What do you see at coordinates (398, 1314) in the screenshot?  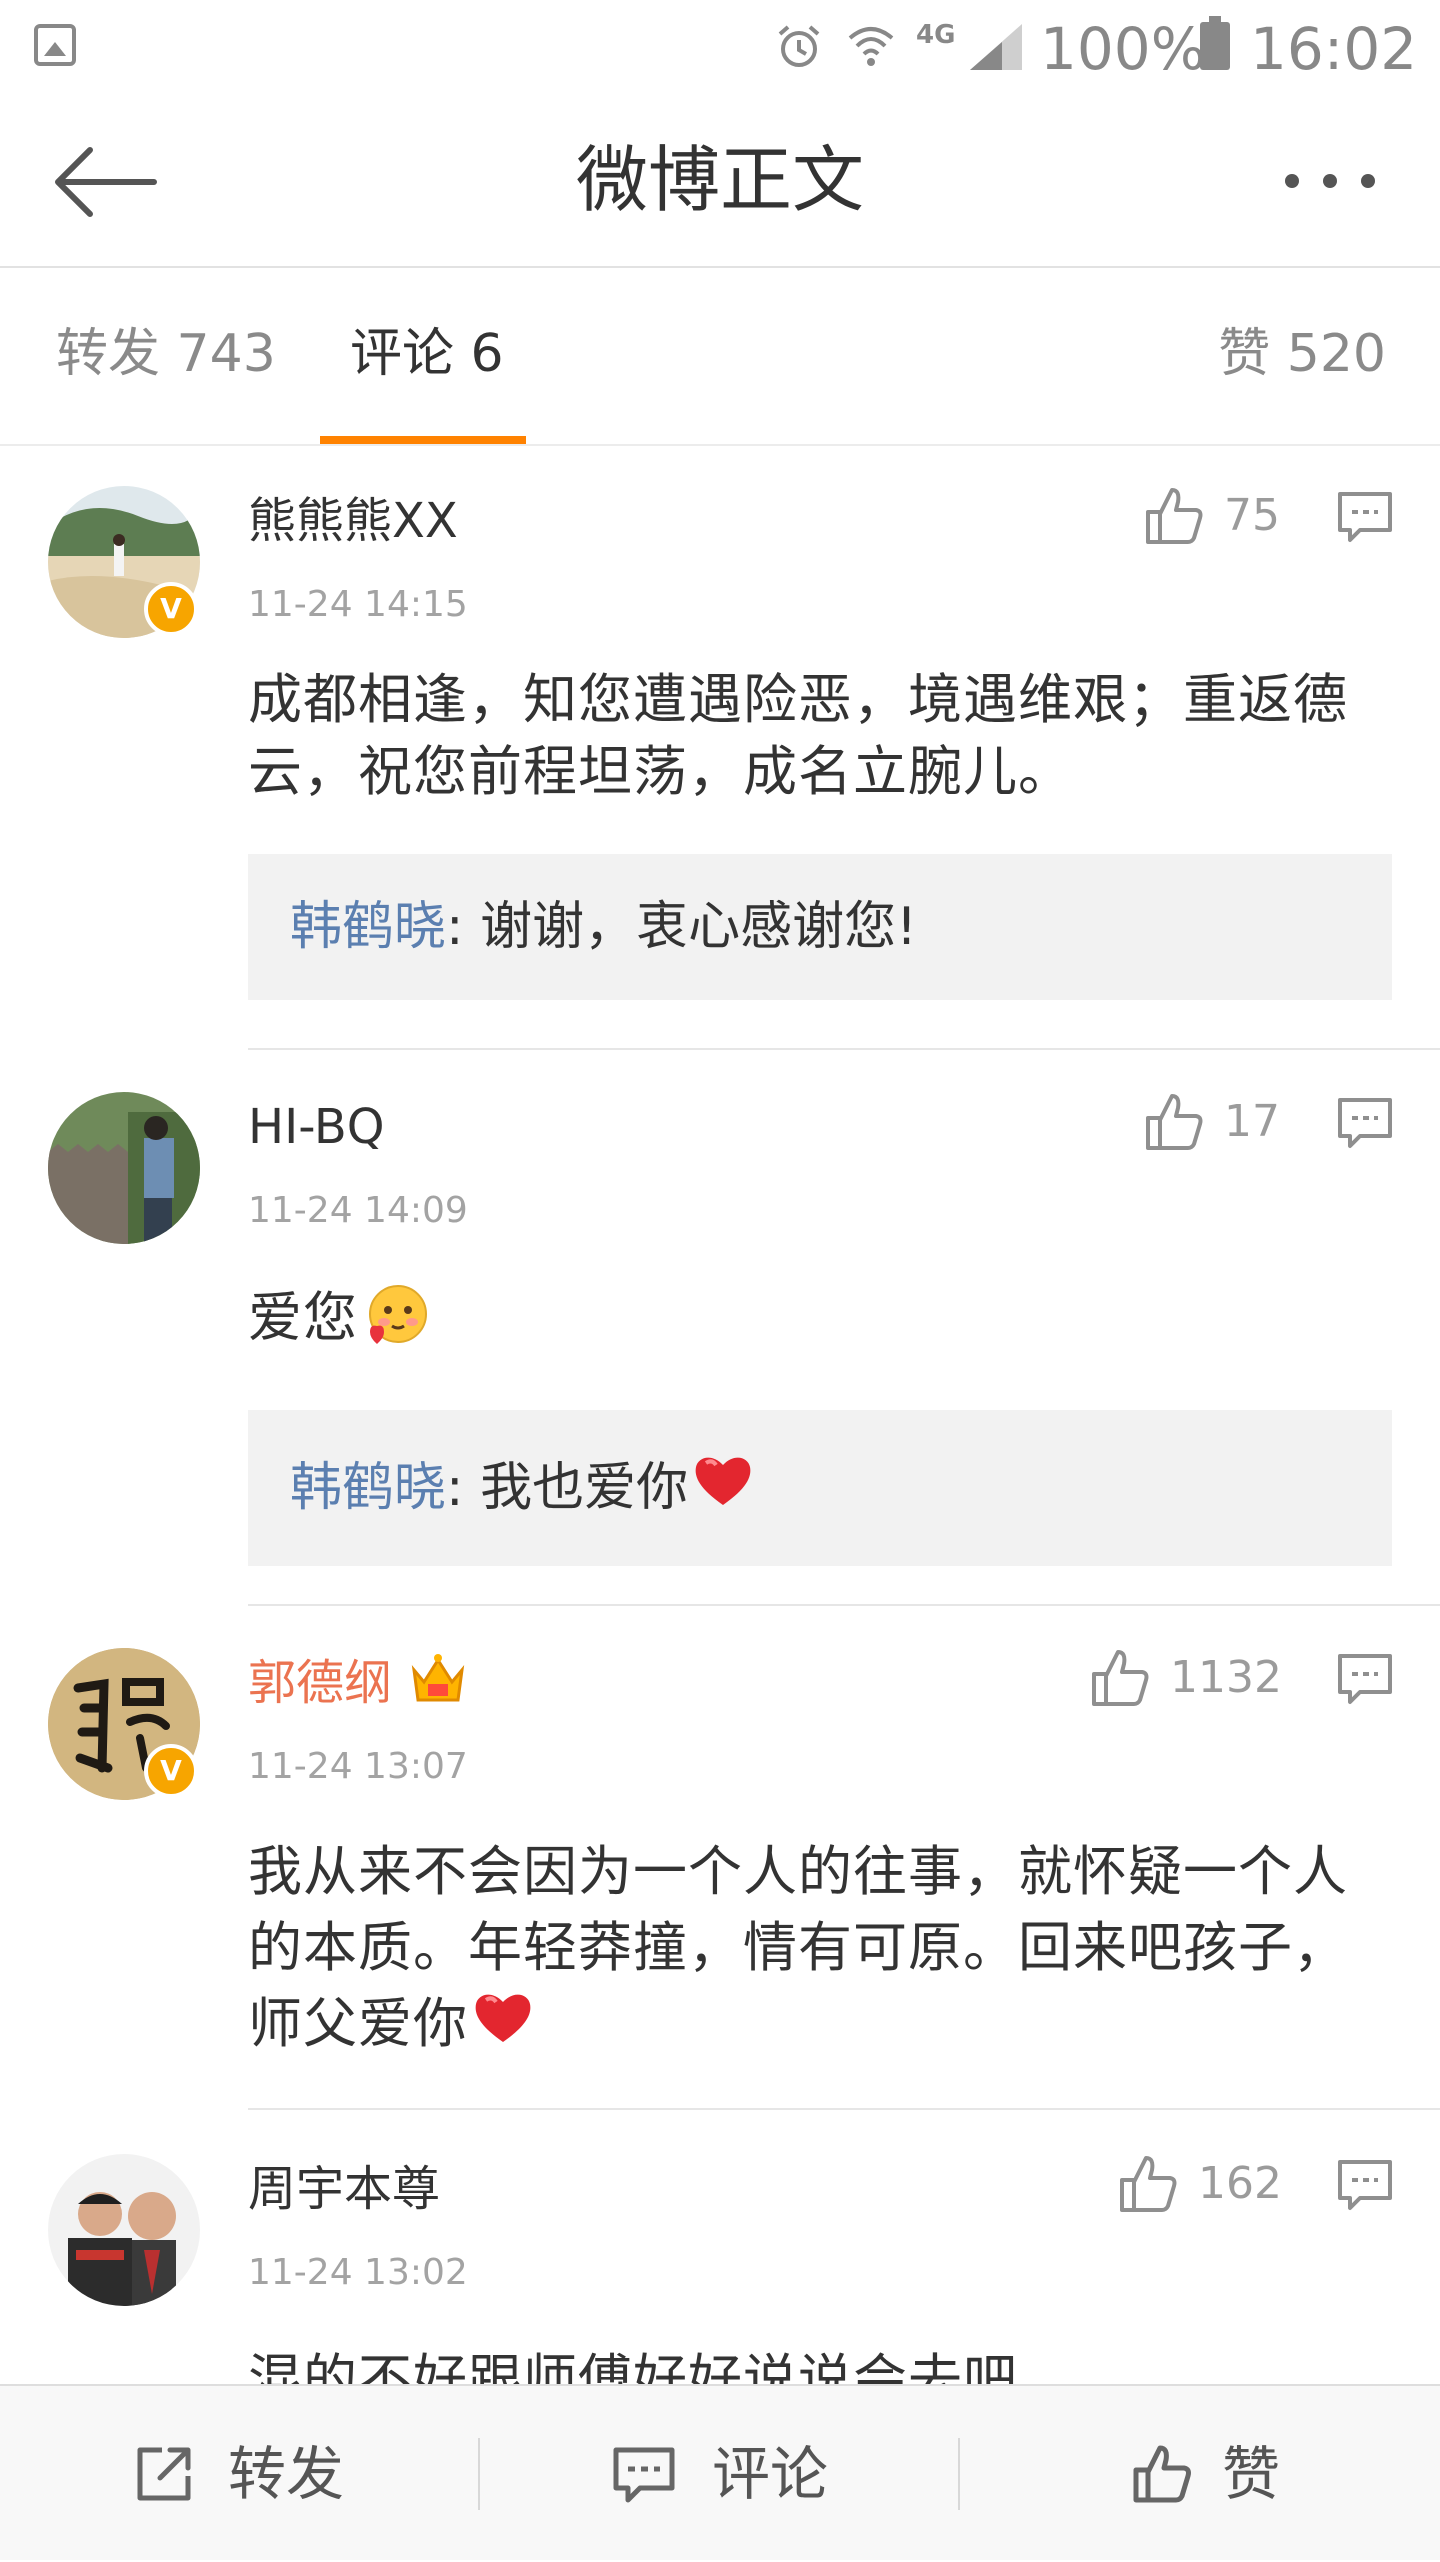 I see `blushing-heart-emoji-icon` at bounding box center [398, 1314].